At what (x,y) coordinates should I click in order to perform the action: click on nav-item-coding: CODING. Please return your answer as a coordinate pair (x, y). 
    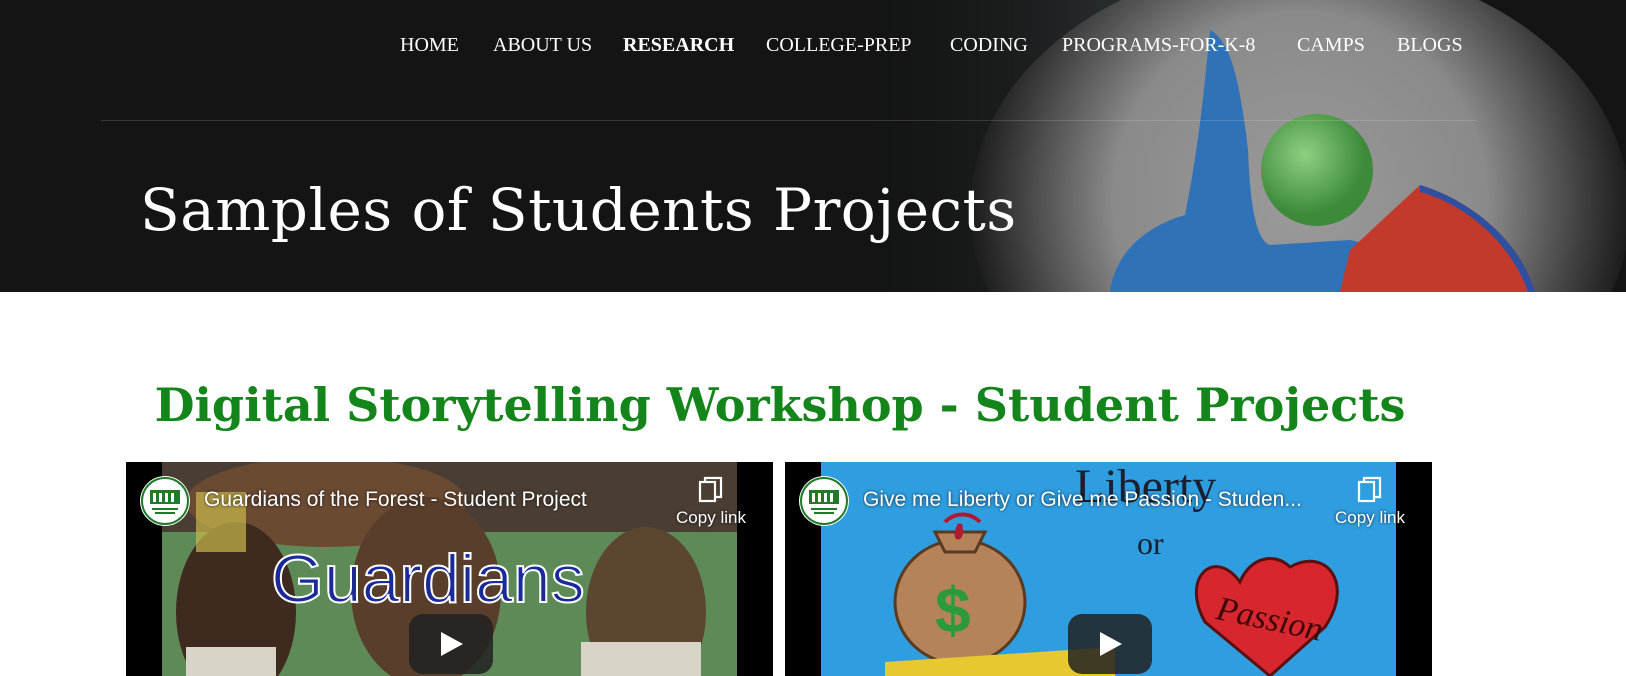
    Looking at the image, I should click on (989, 45).